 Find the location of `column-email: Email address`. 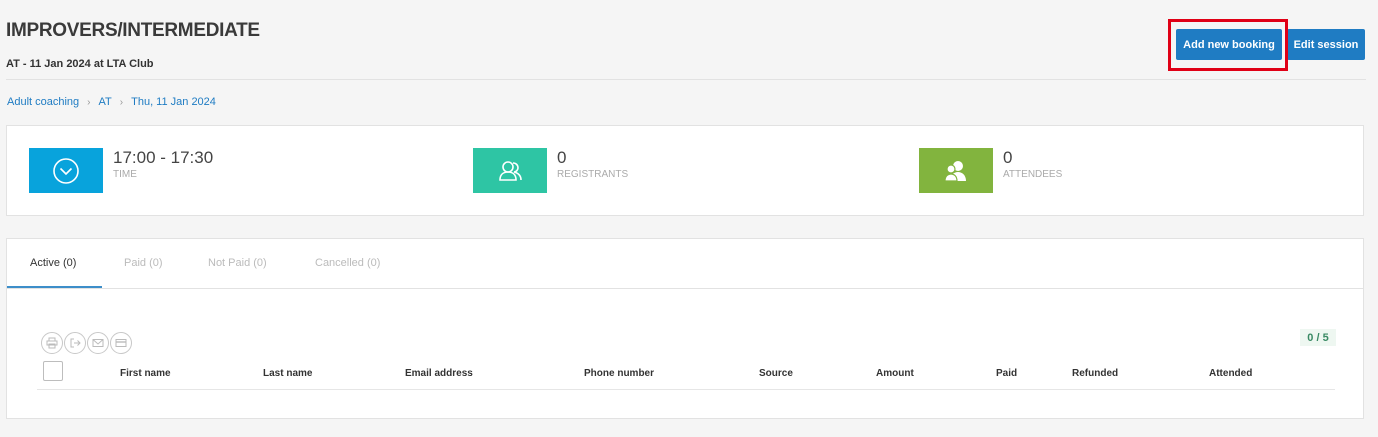

column-email: Email address is located at coordinates (439, 373).